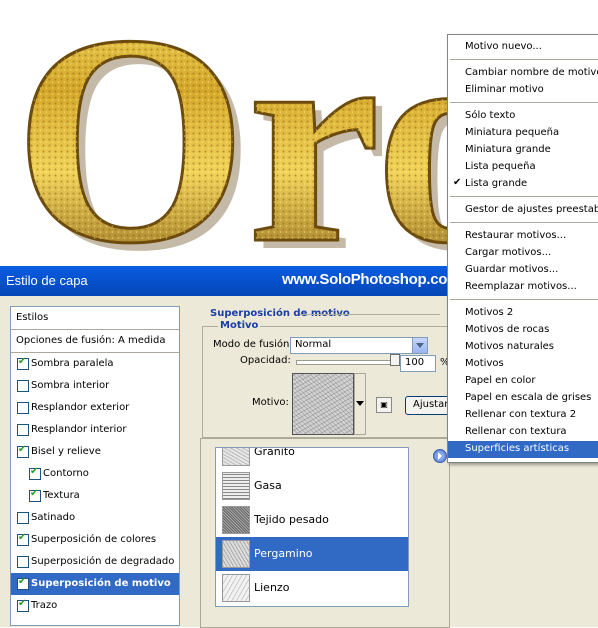  Describe the element at coordinates (70, 385) in the screenshot. I see `style-item-label: Sombra interior` at that location.